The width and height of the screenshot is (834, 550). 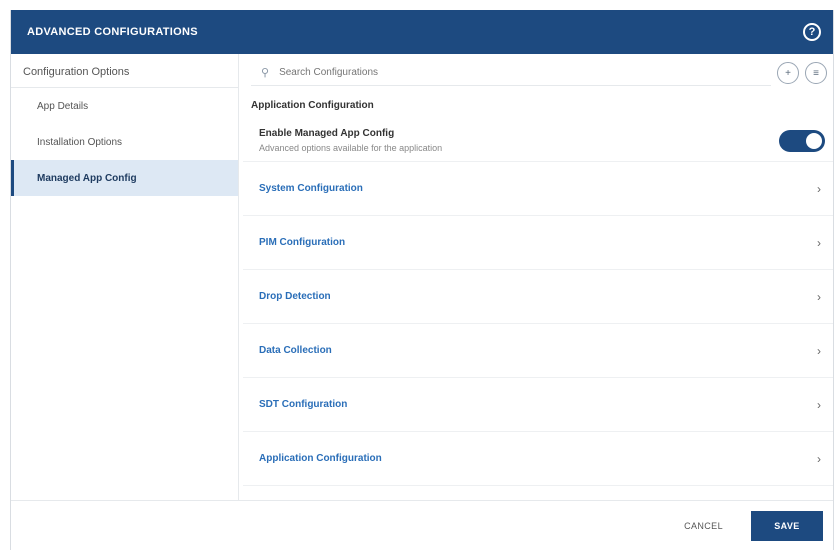 I want to click on sidebar-item-label: App Details, so click(x=63, y=106).